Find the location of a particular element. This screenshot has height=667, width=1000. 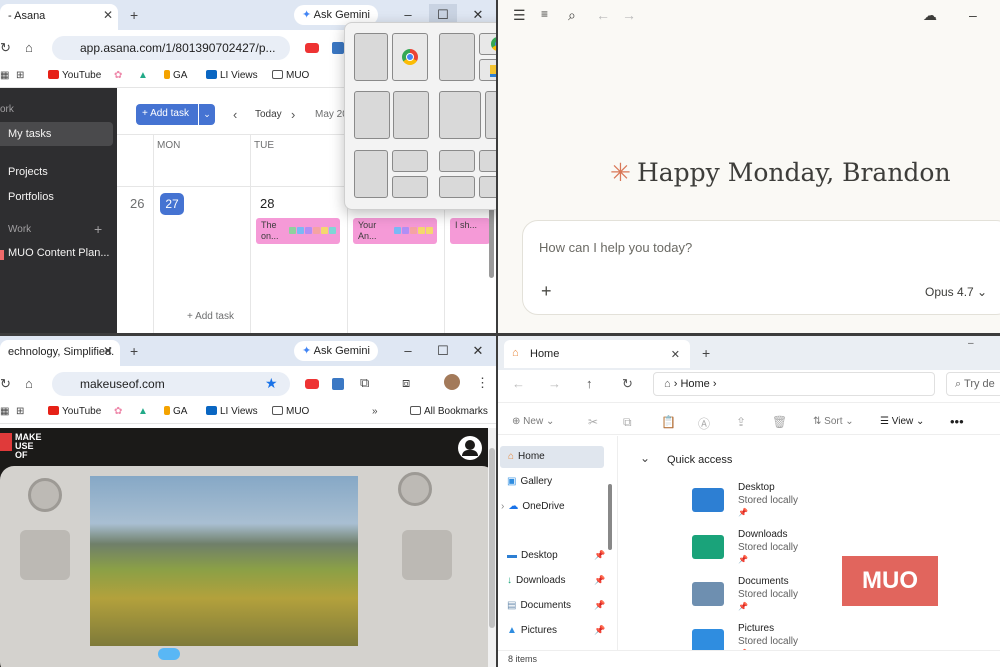

folder-item: Desktop Stored locally 📌 is located at coordinates (763, 504).